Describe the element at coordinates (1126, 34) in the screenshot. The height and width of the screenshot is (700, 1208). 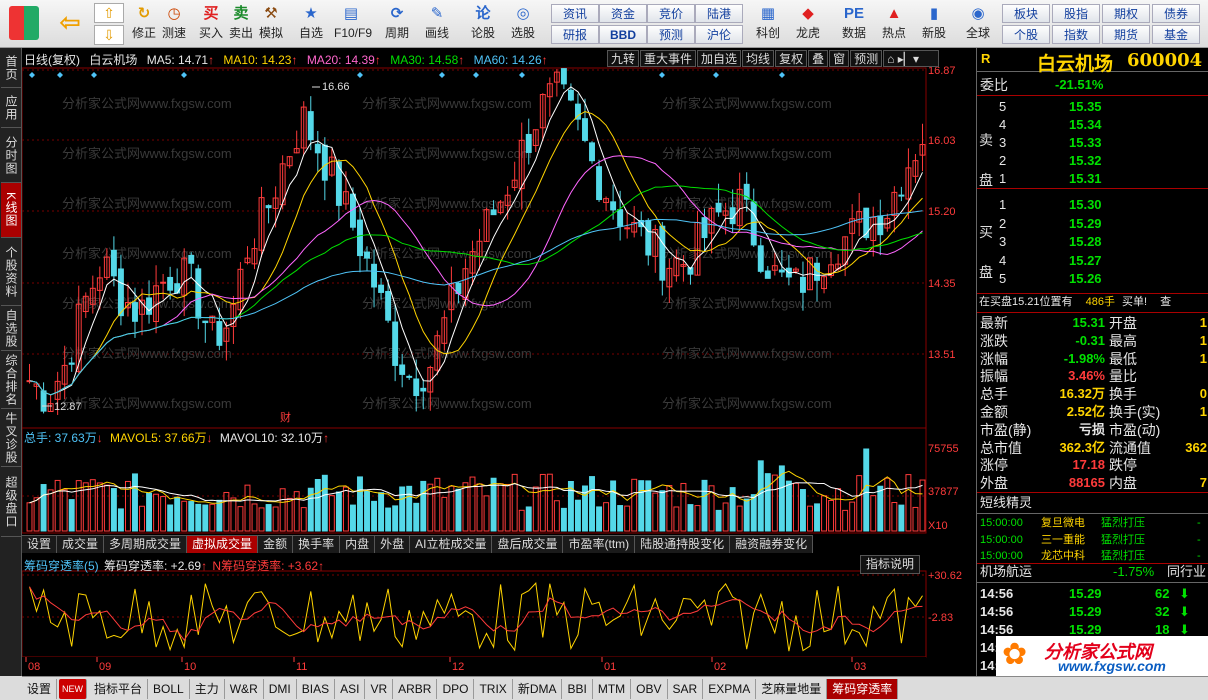
I see `qihuo-button: 期货` at that location.